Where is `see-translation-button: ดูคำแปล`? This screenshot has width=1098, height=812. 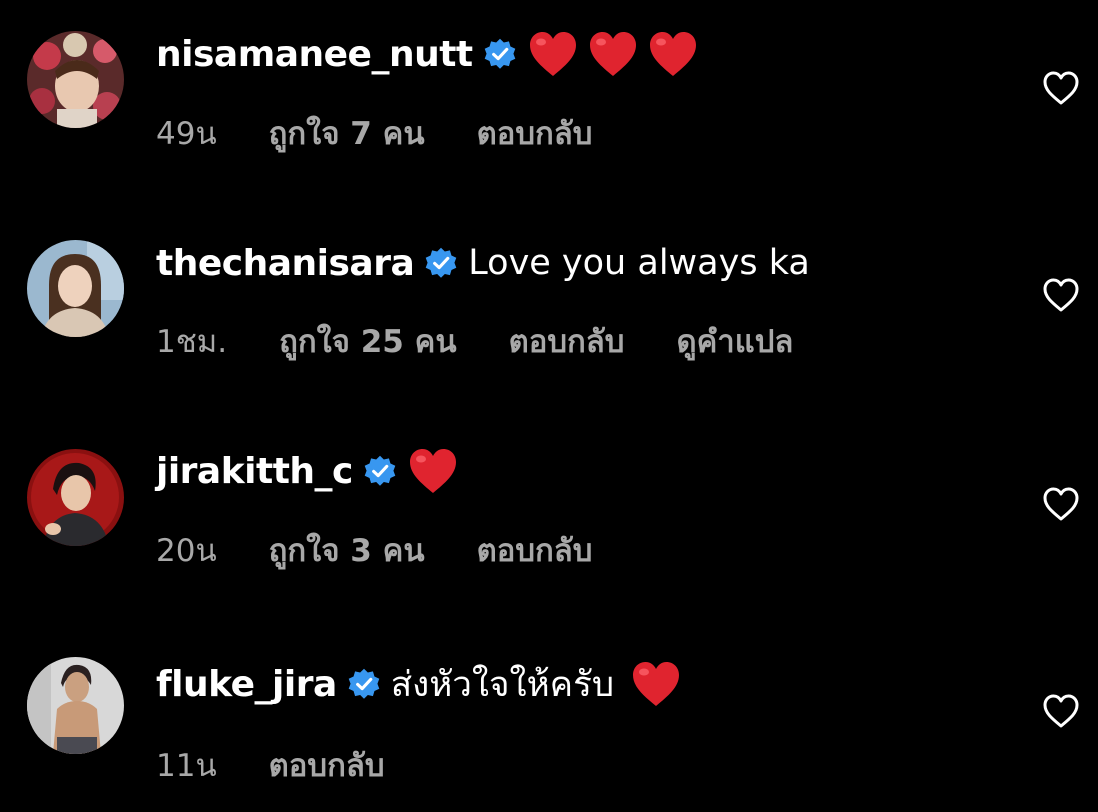 see-translation-button: ดูคำแปล is located at coordinates (734, 341).